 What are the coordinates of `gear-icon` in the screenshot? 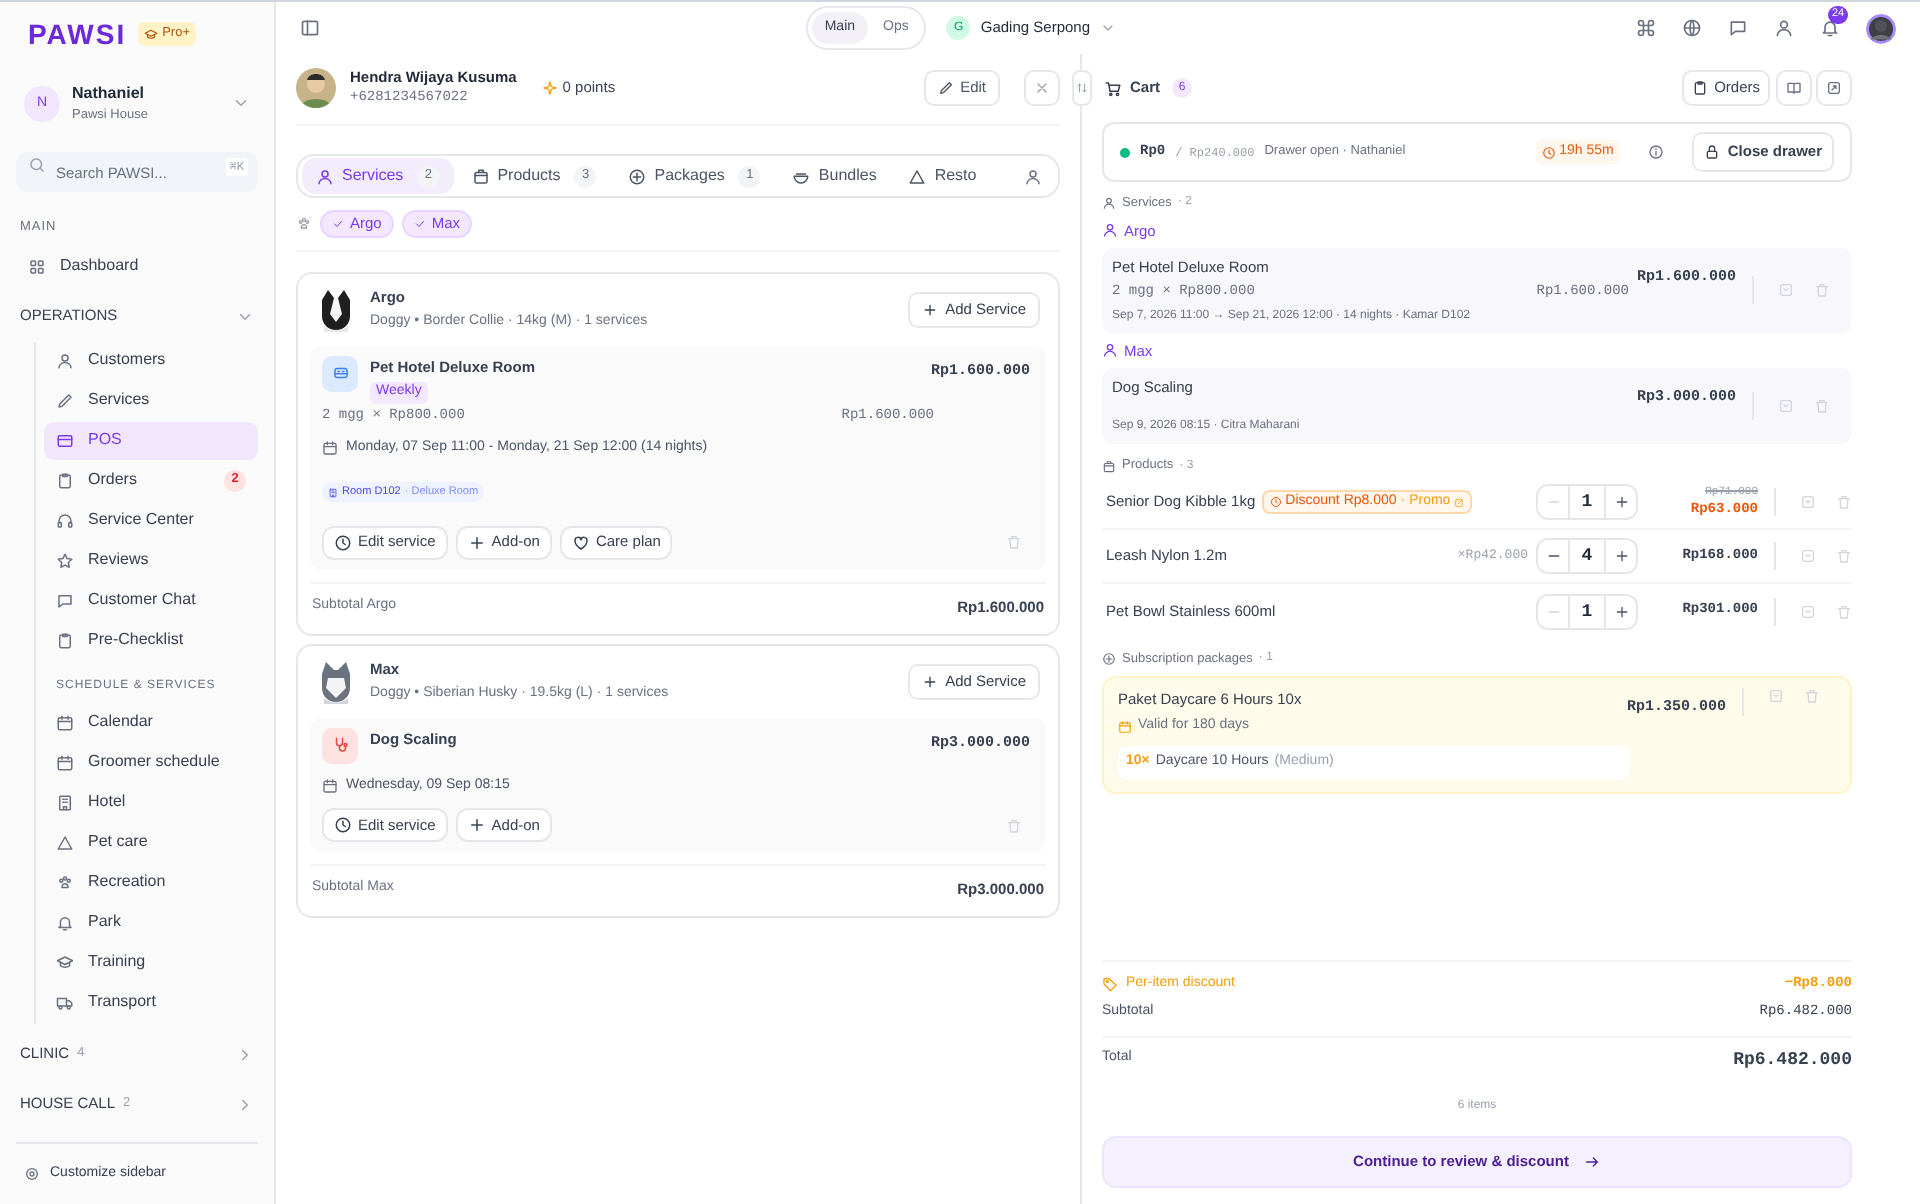 It's located at (32, 1173).